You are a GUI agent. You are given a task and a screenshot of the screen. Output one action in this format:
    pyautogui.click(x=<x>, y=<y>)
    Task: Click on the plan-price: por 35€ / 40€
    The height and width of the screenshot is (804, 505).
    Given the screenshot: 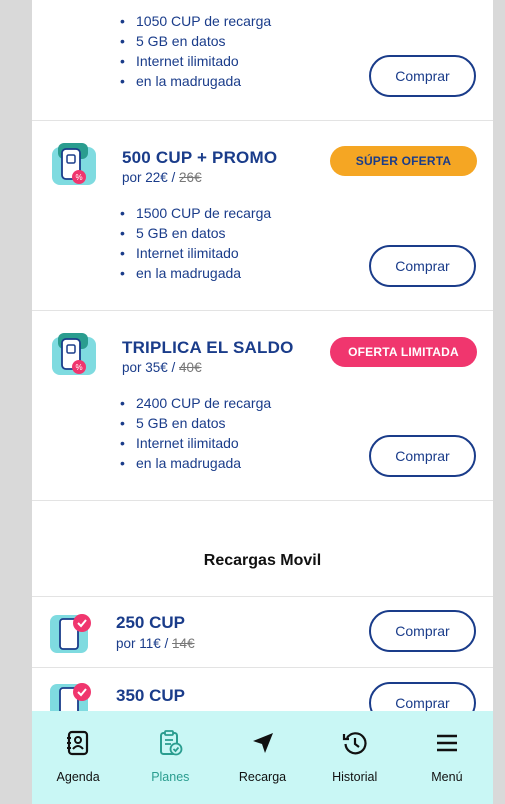 What is the action you would take?
    pyautogui.click(x=162, y=367)
    